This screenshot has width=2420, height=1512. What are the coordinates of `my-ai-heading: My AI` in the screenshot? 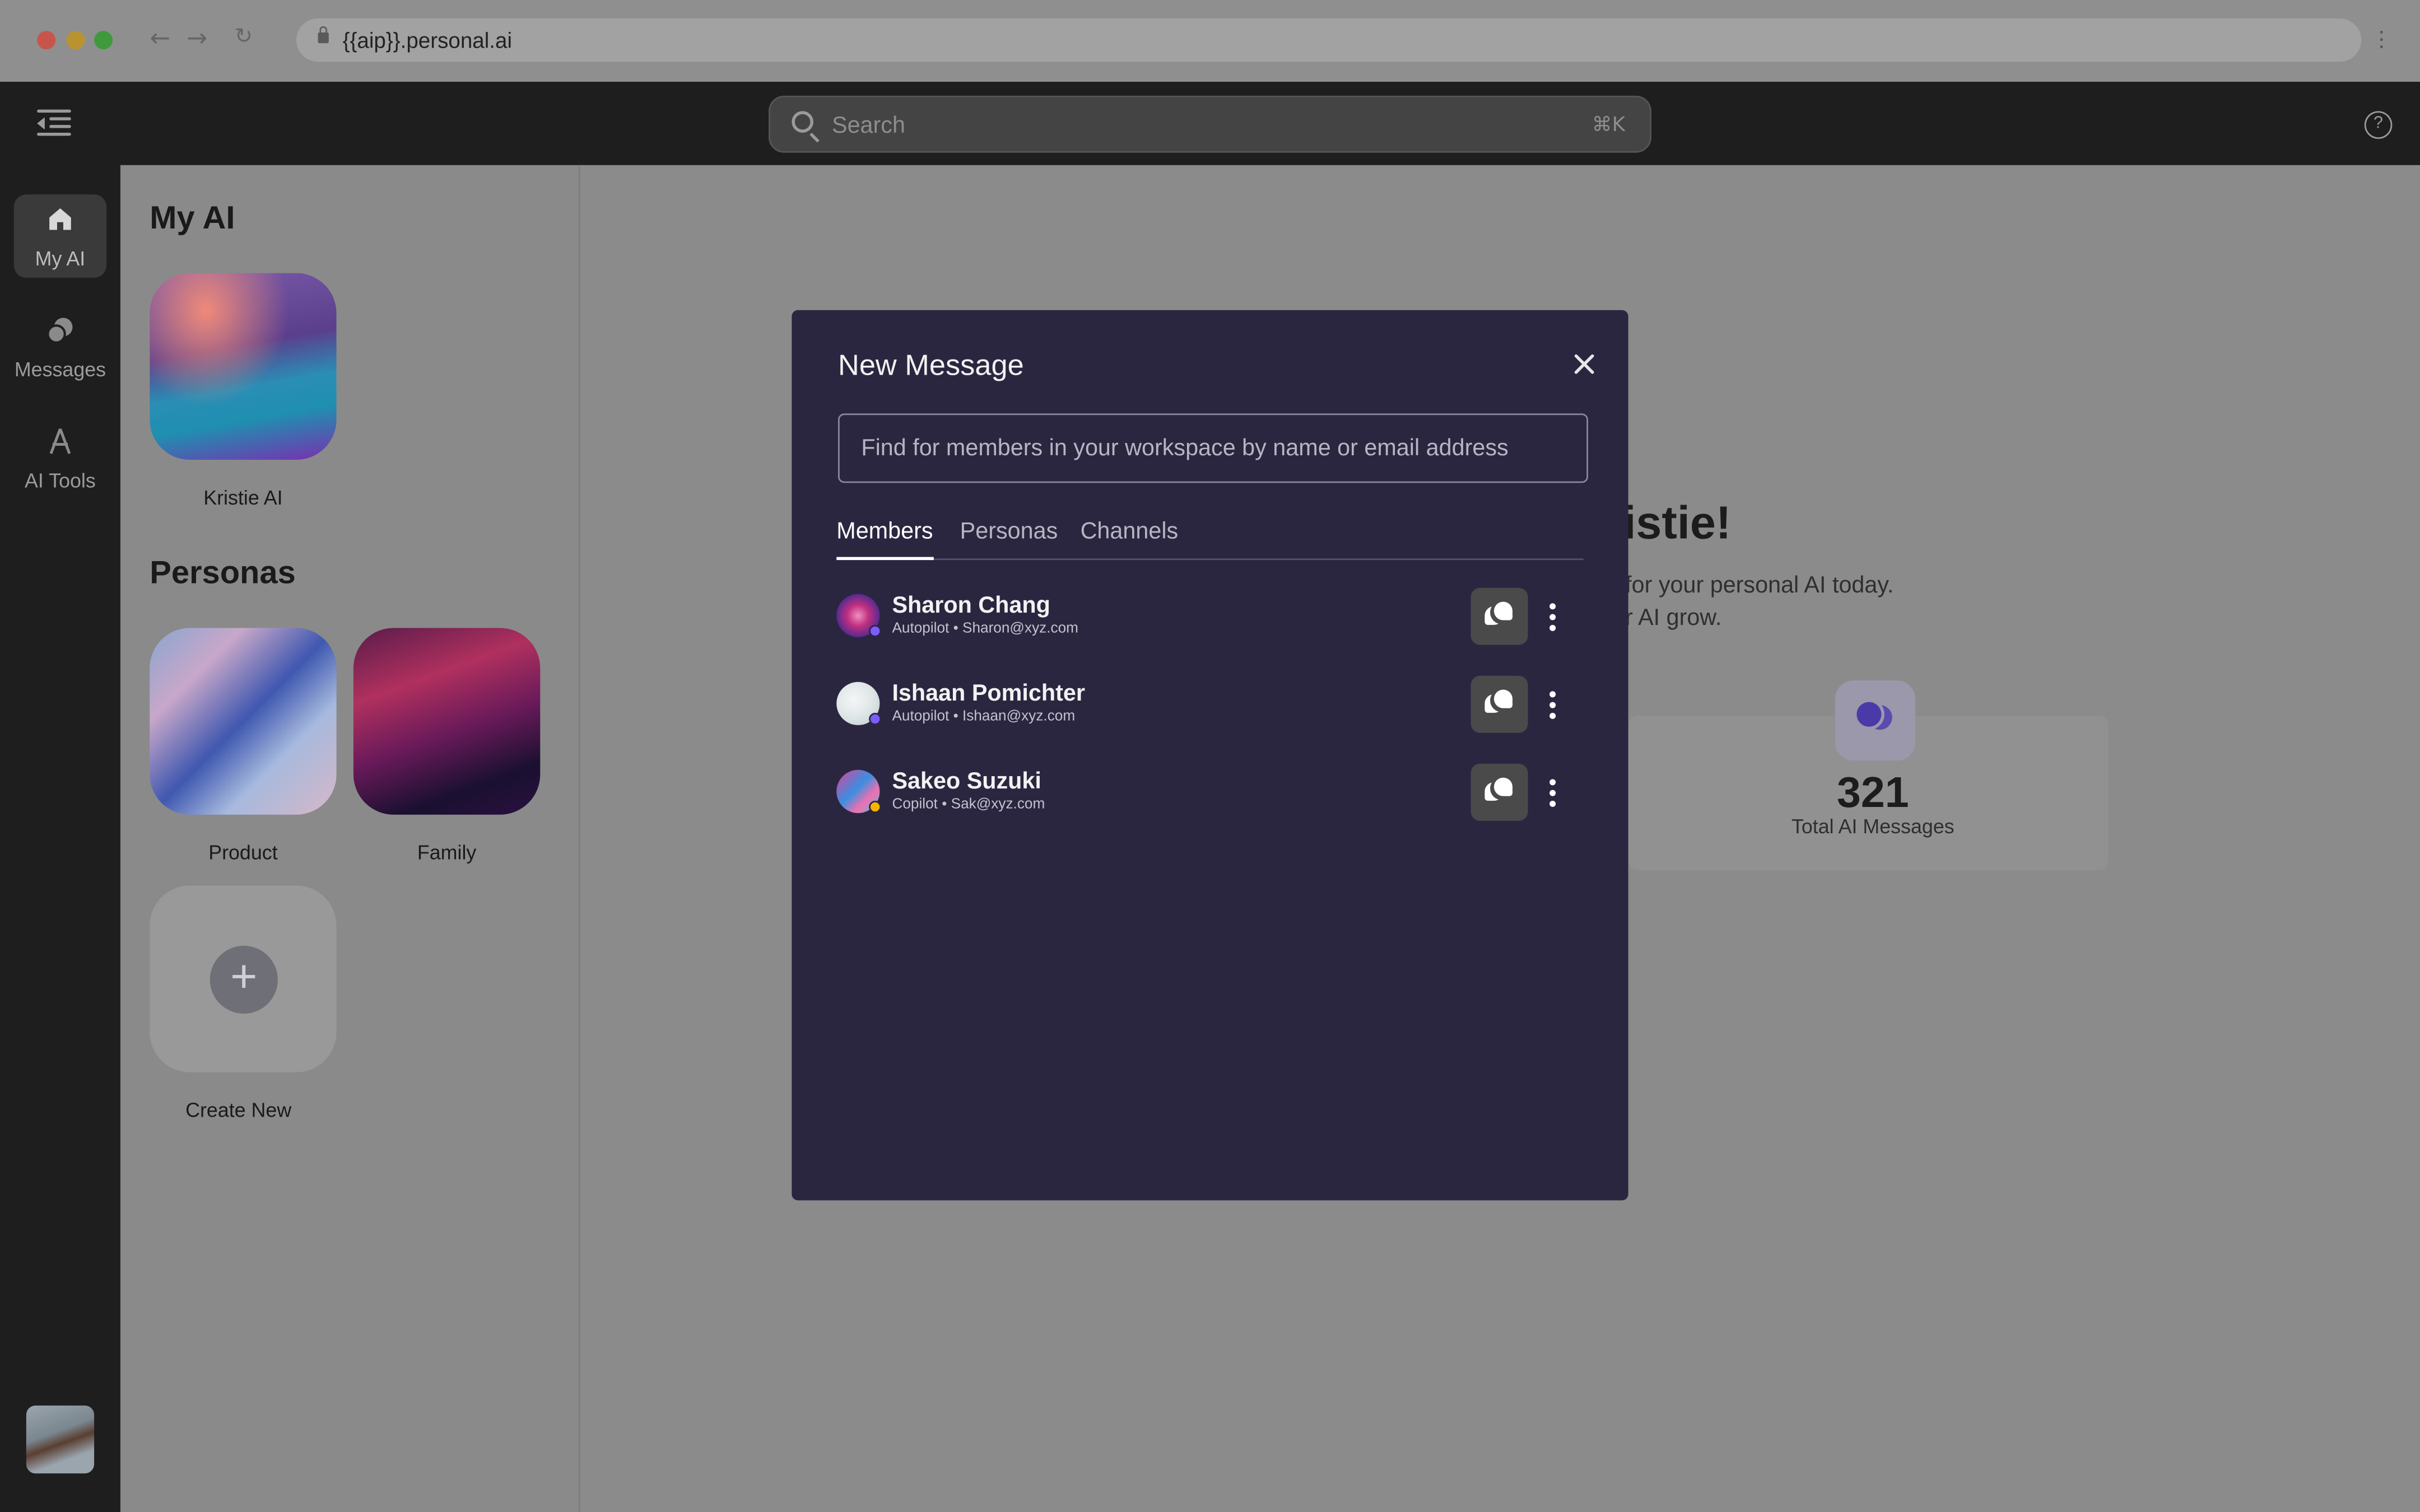 It's located at (192, 218).